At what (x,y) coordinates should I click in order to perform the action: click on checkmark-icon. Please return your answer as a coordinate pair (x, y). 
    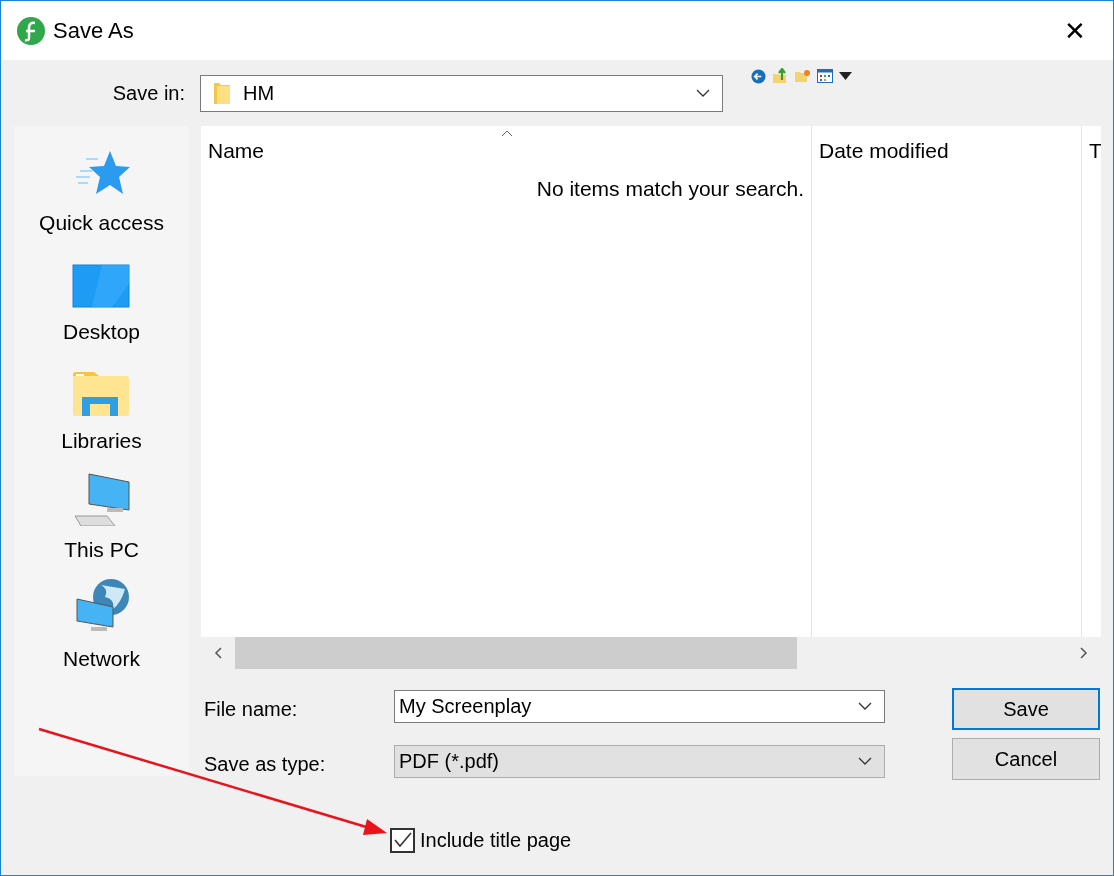
    Looking at the image, I should click on (402, 840).